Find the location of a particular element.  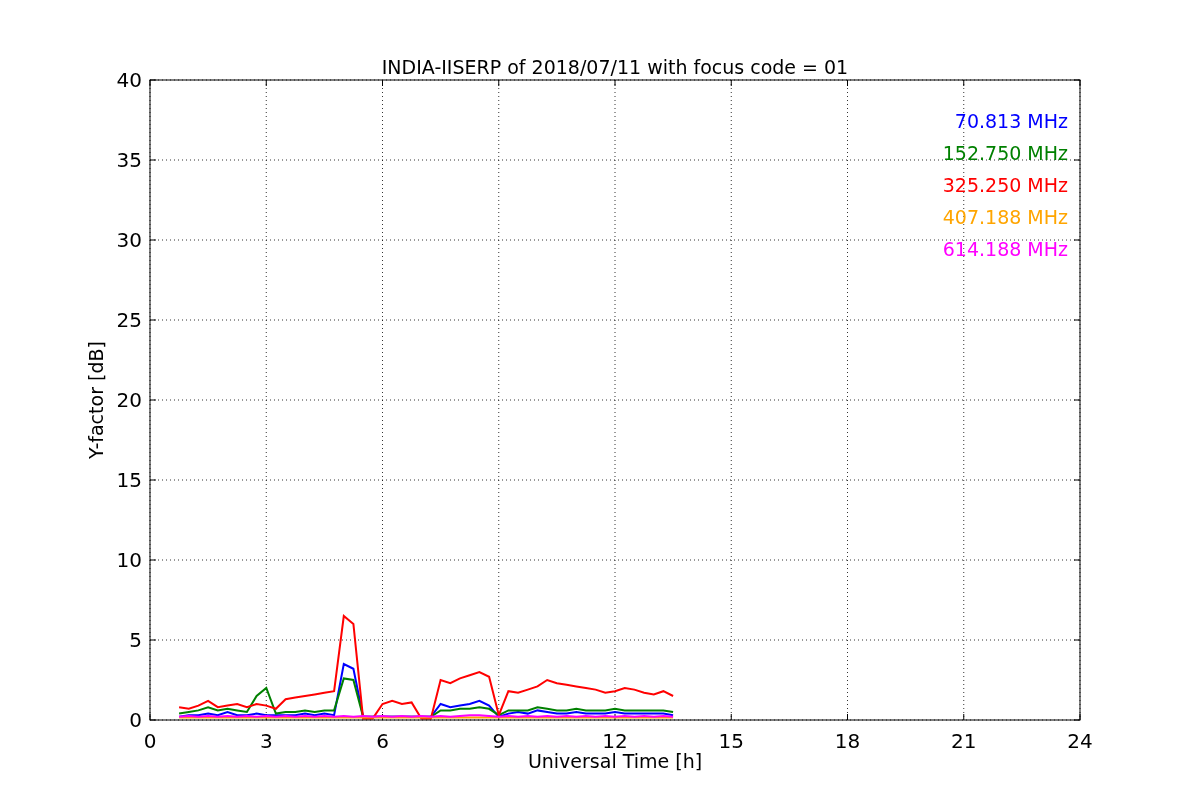

legend-label: 70.813 MHz is located at coordinates (1011, 121).